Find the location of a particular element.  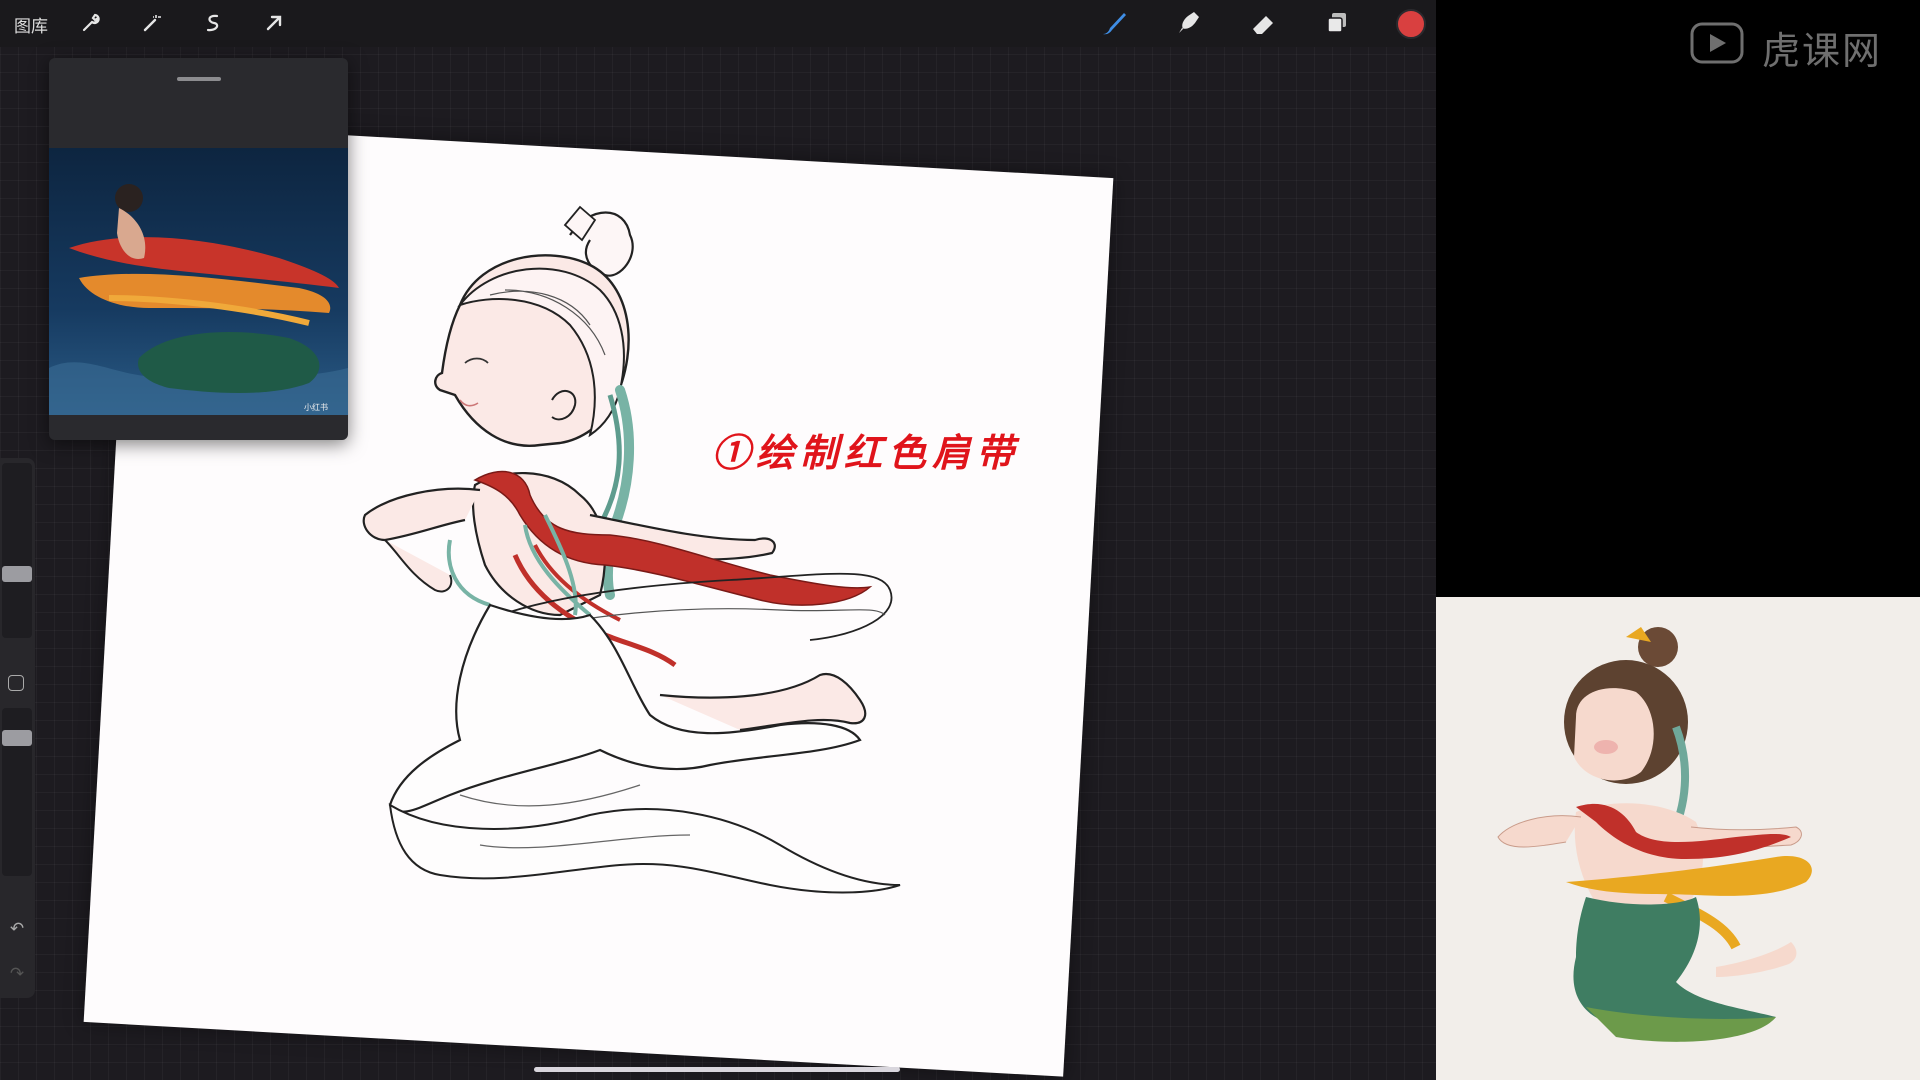

transform-arrow-icon is located at coordinates (274, 23).